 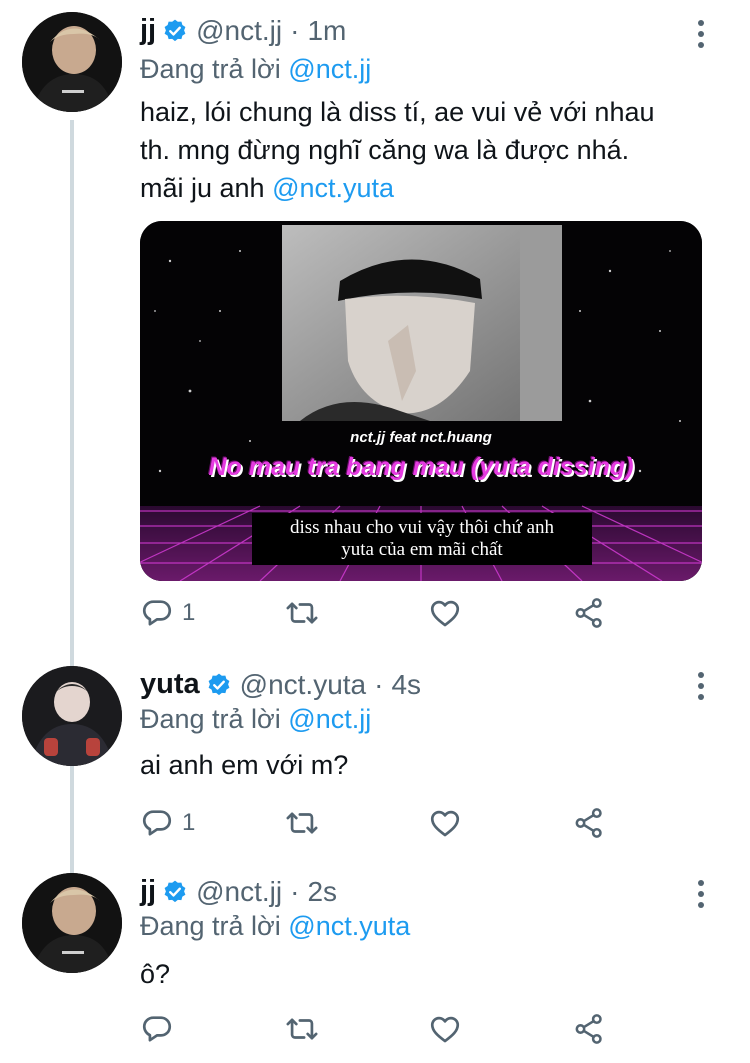 I want to click on avatar-yuta, so click(x=72, y=716).